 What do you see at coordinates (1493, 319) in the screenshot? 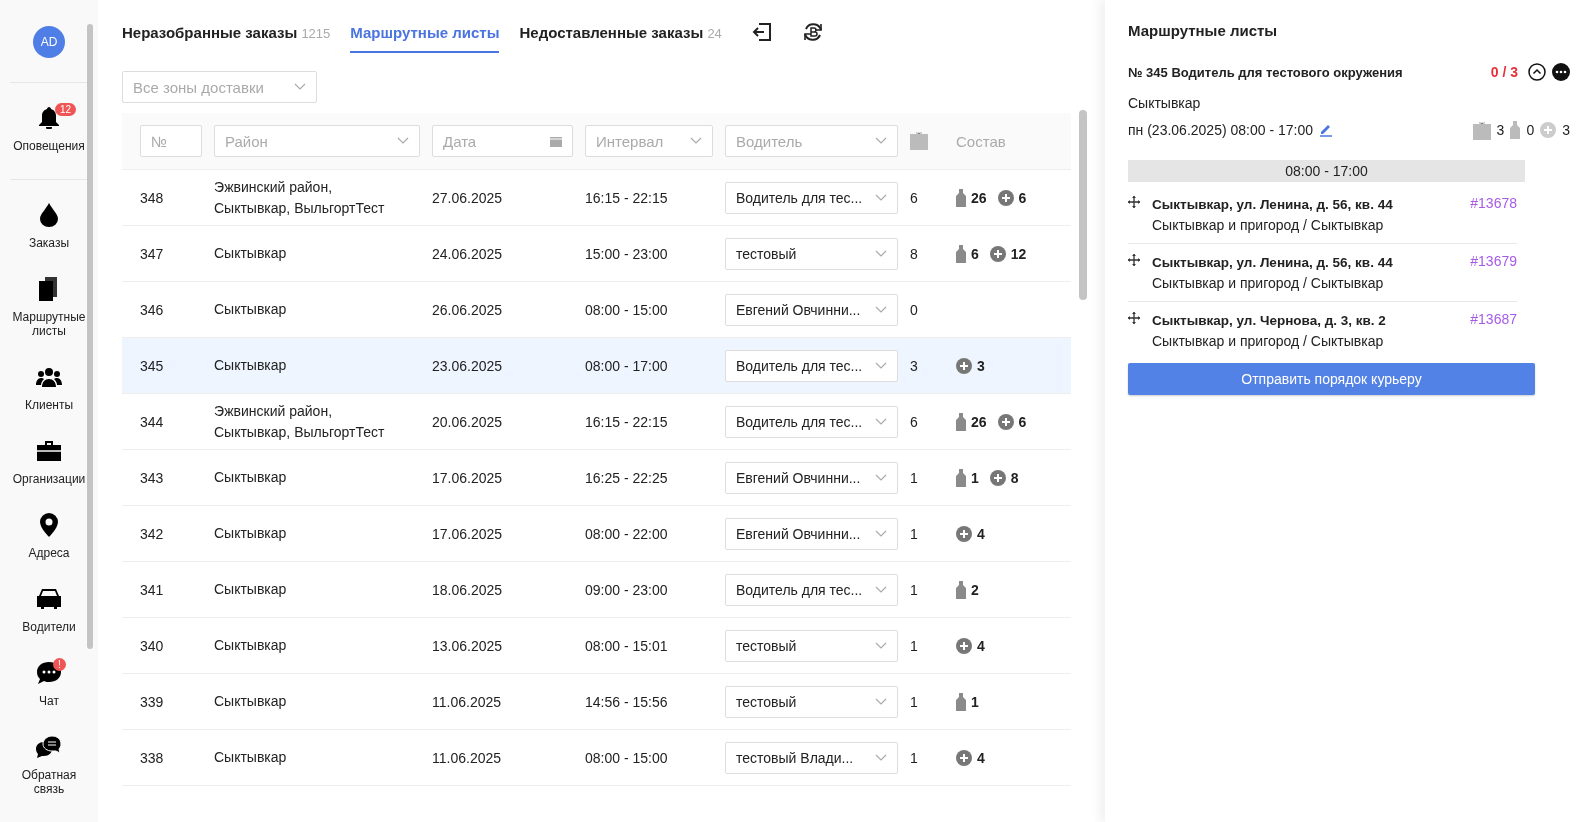
I see `order-link: #13687` at bounding box center [1493, 319].